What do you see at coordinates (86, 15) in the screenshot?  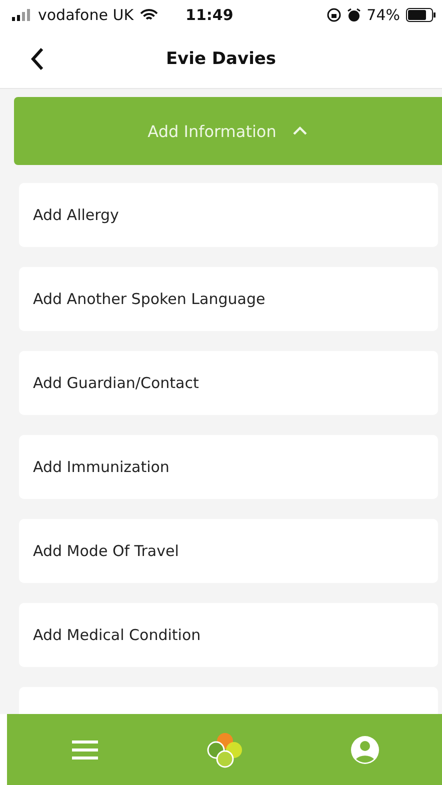 I see `carrier-name: vodafone UK` at bounding box center [86, 15].